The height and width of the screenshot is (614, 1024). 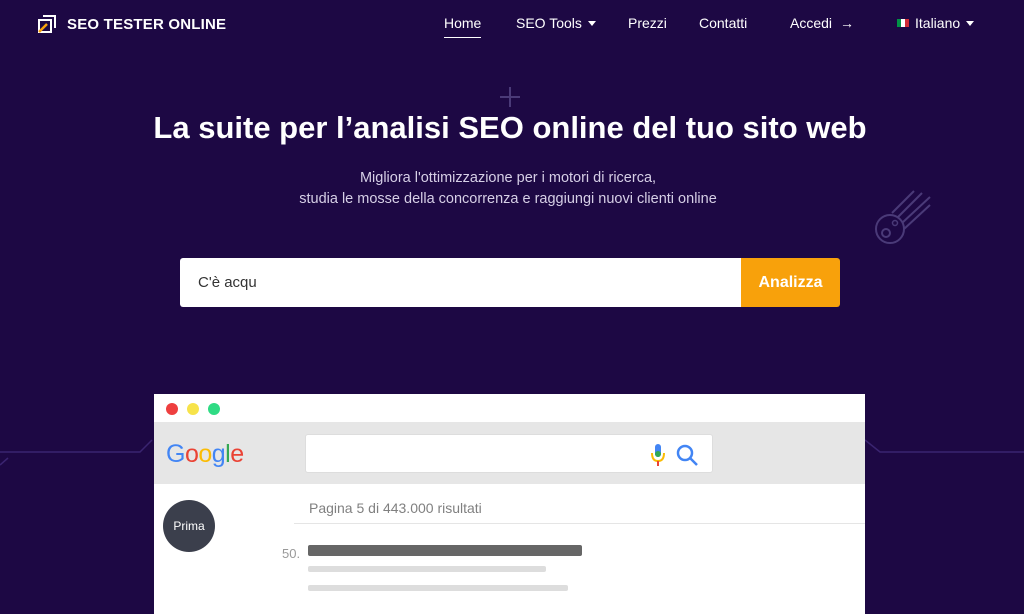 What do you see at coordinates (395, 508) in the screenshot?
I see `results-count: Pagina 5 di 443.000 risultati` at bounding box center [395, 508].